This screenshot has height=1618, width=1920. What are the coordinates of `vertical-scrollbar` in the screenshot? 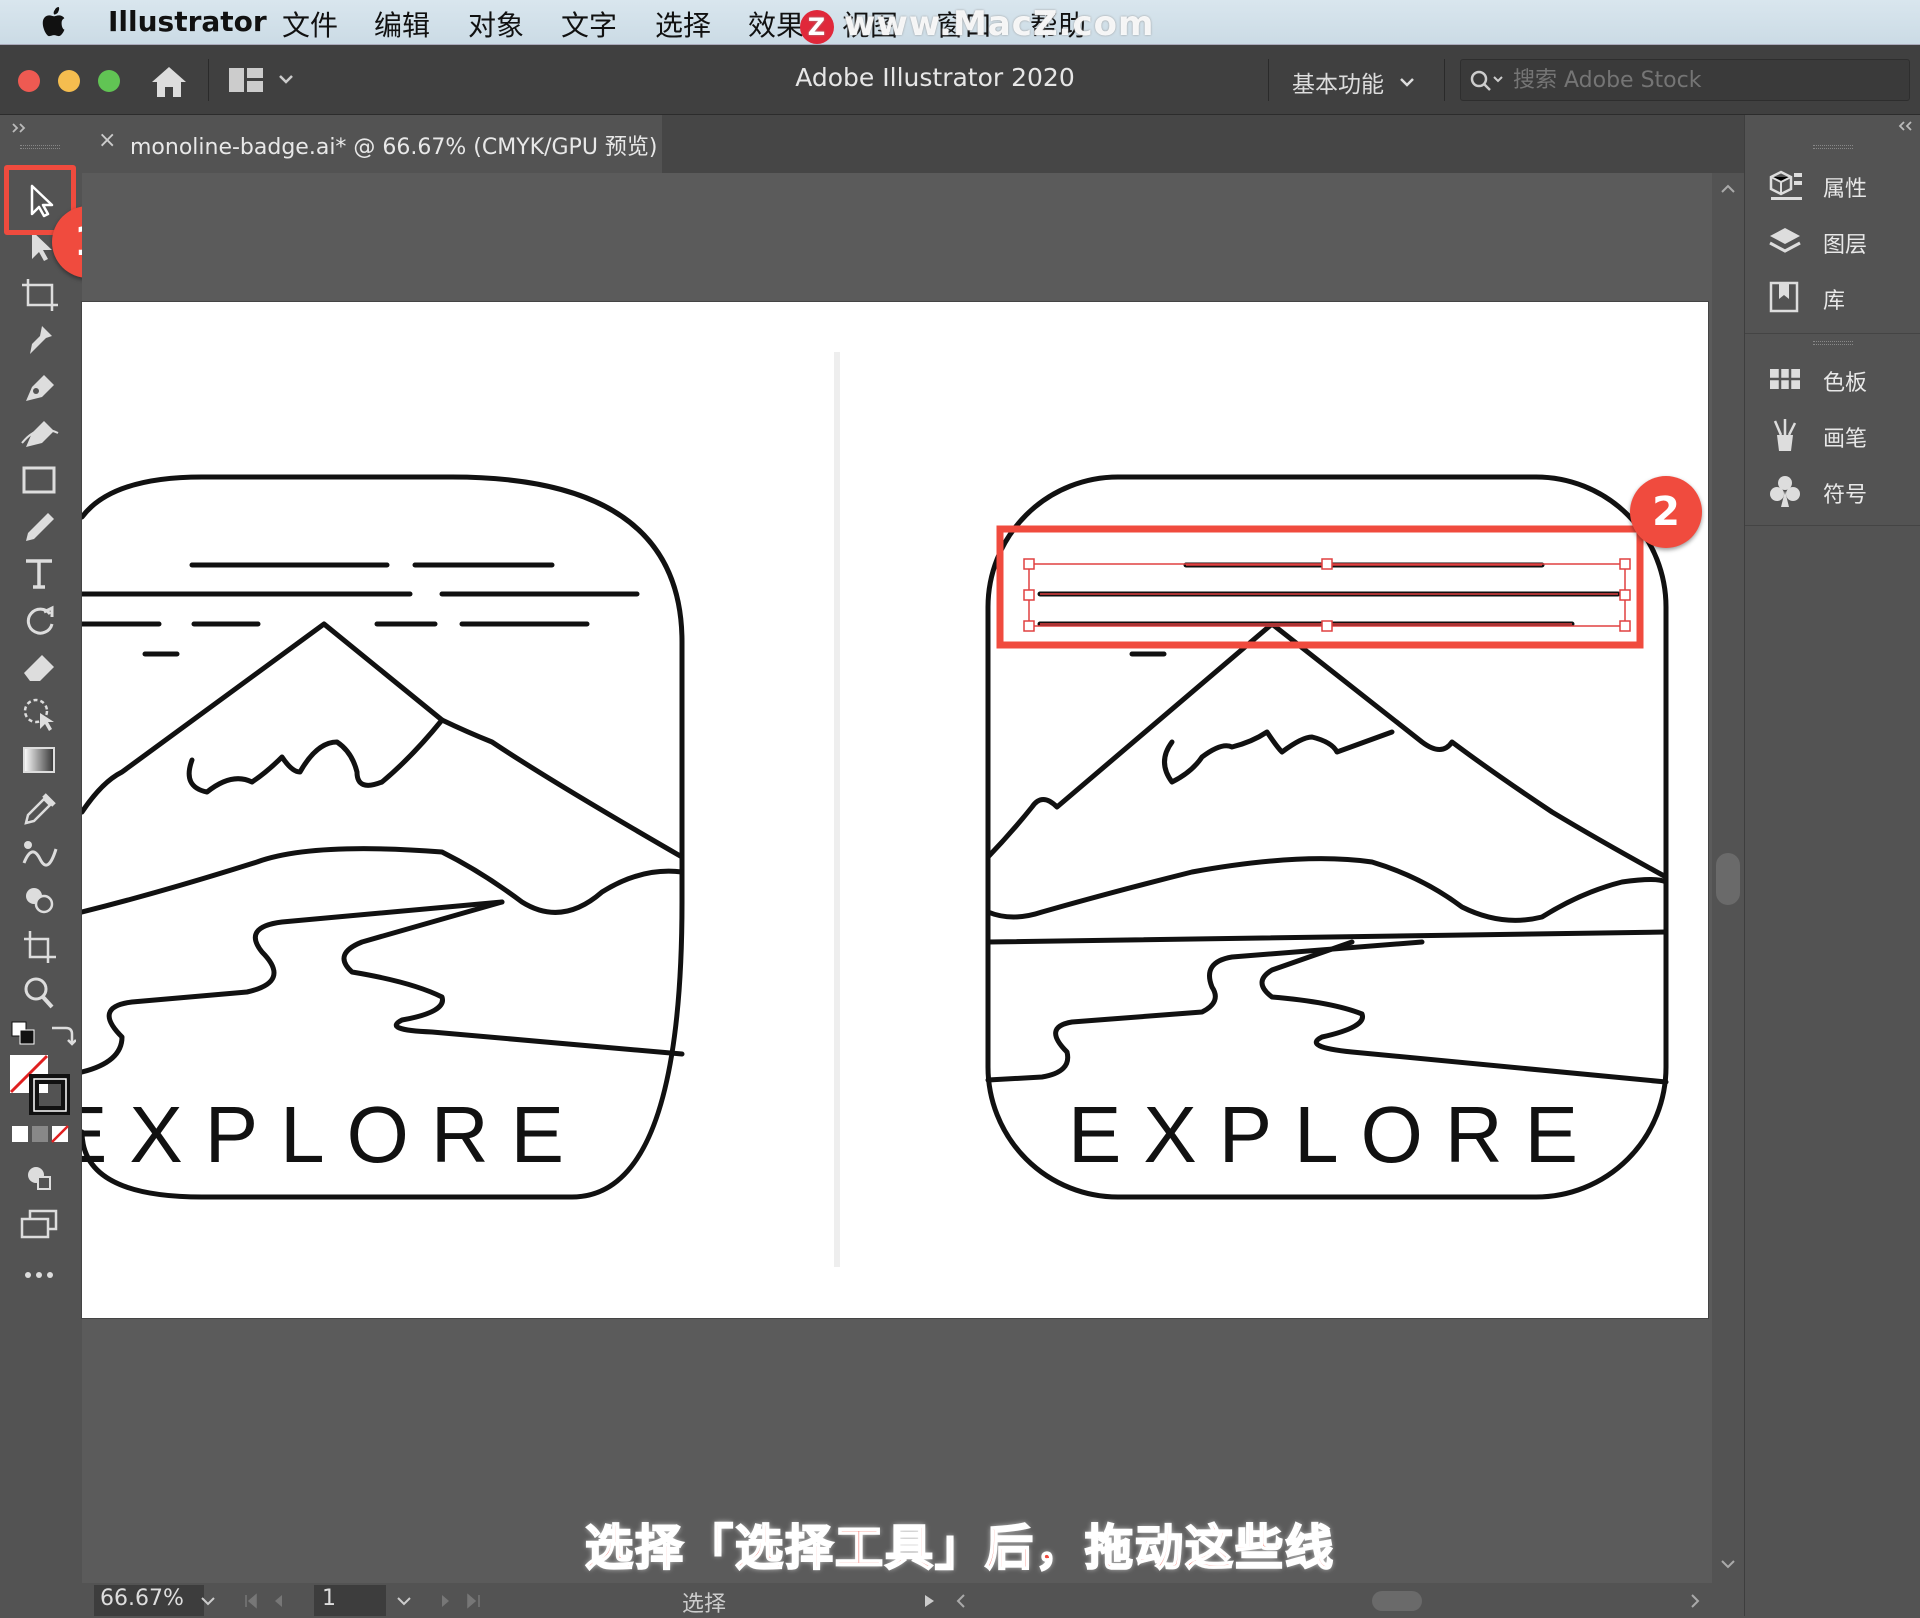 It's located at (1728, 878).